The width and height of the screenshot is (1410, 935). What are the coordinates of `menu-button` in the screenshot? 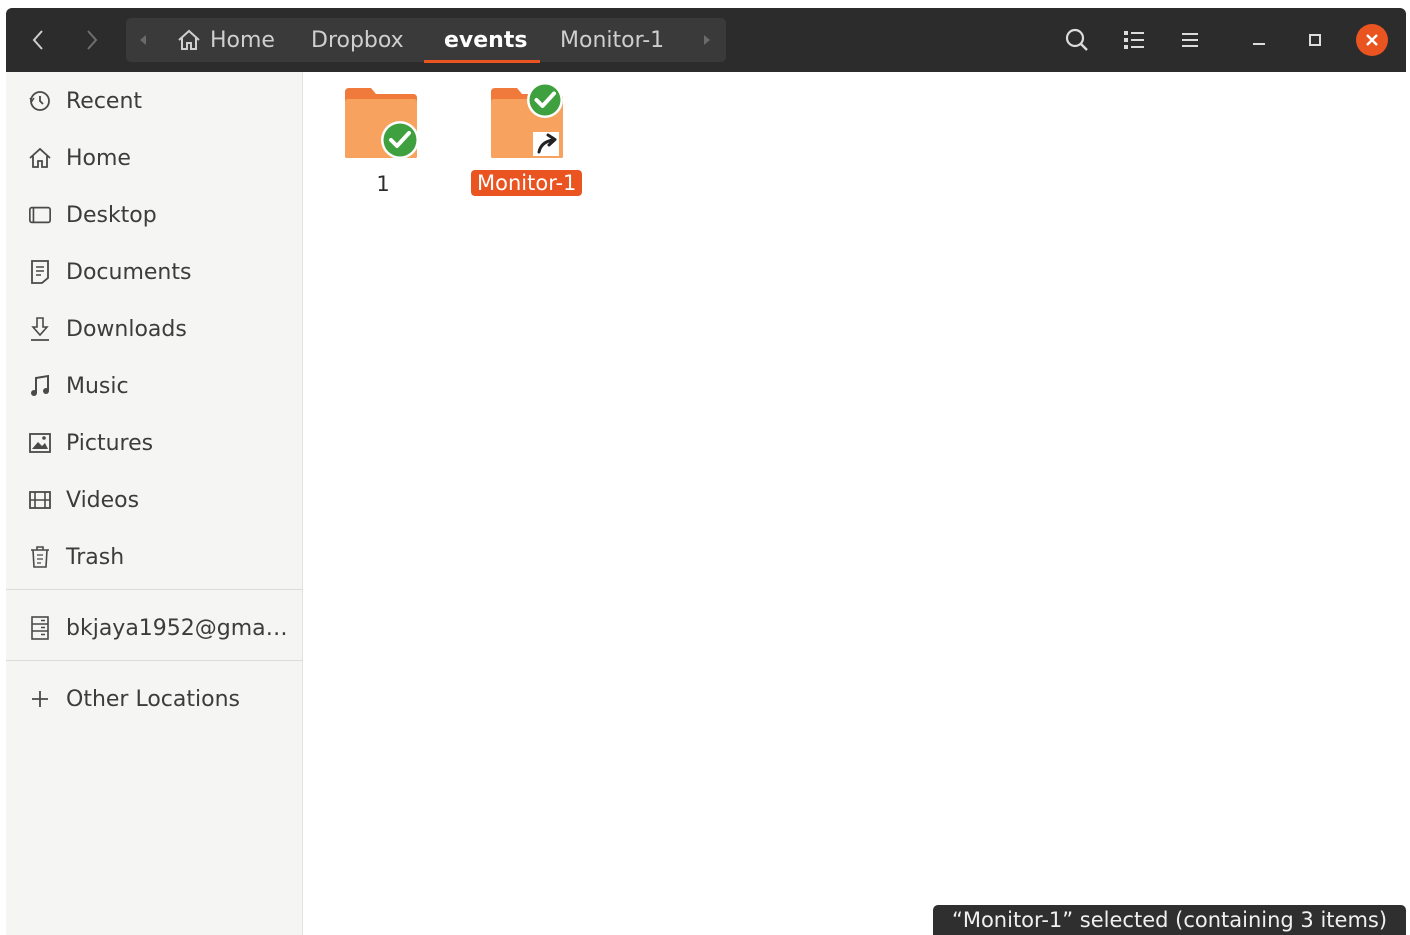 It's located at (1190, 40).